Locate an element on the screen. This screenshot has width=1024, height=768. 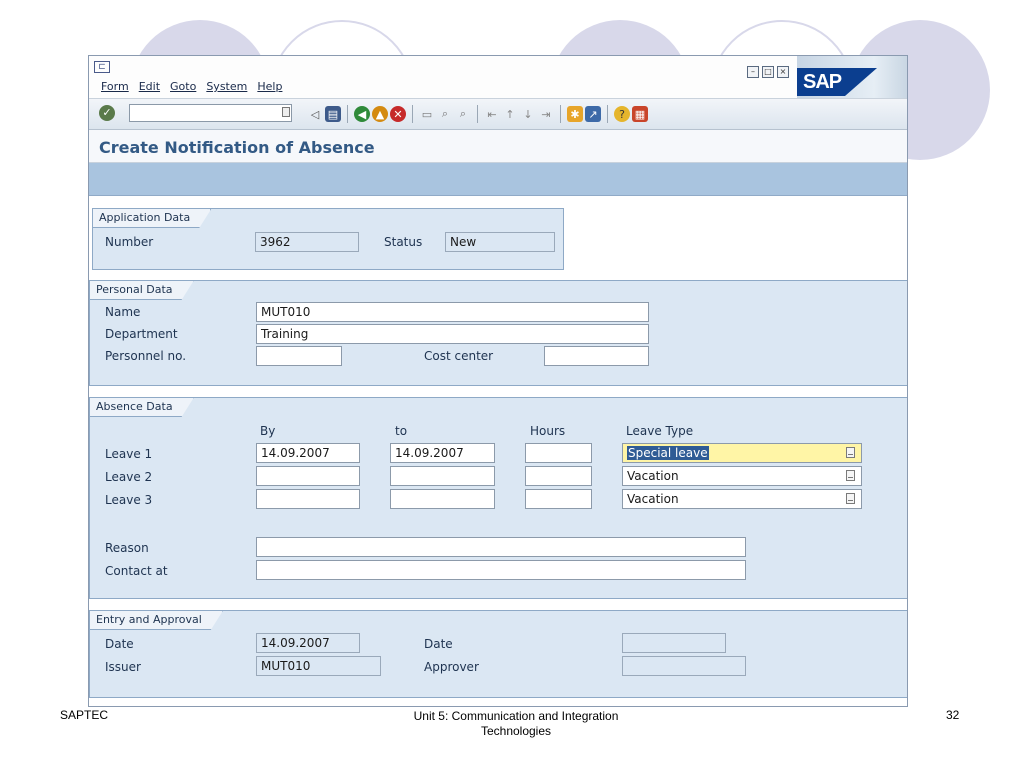
issuer-field: MUT010 is located at coordinates (318, 666).